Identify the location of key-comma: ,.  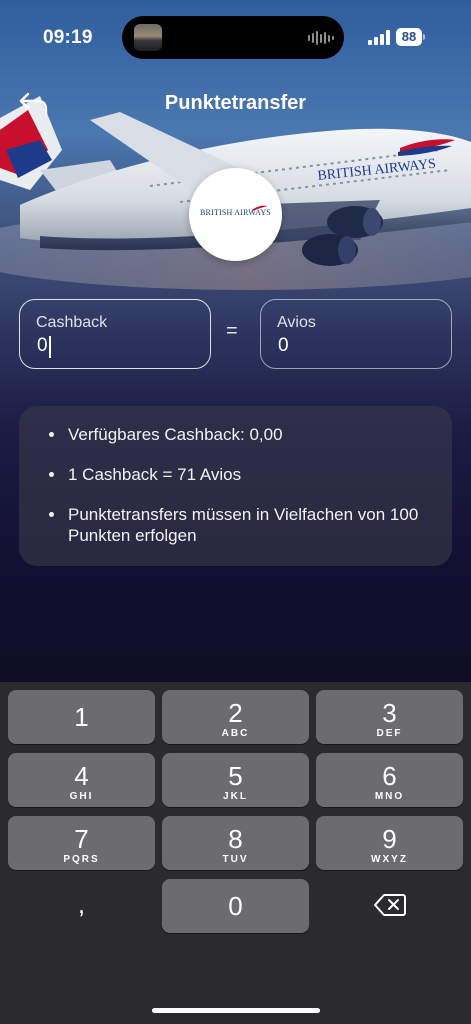
(81, 906).